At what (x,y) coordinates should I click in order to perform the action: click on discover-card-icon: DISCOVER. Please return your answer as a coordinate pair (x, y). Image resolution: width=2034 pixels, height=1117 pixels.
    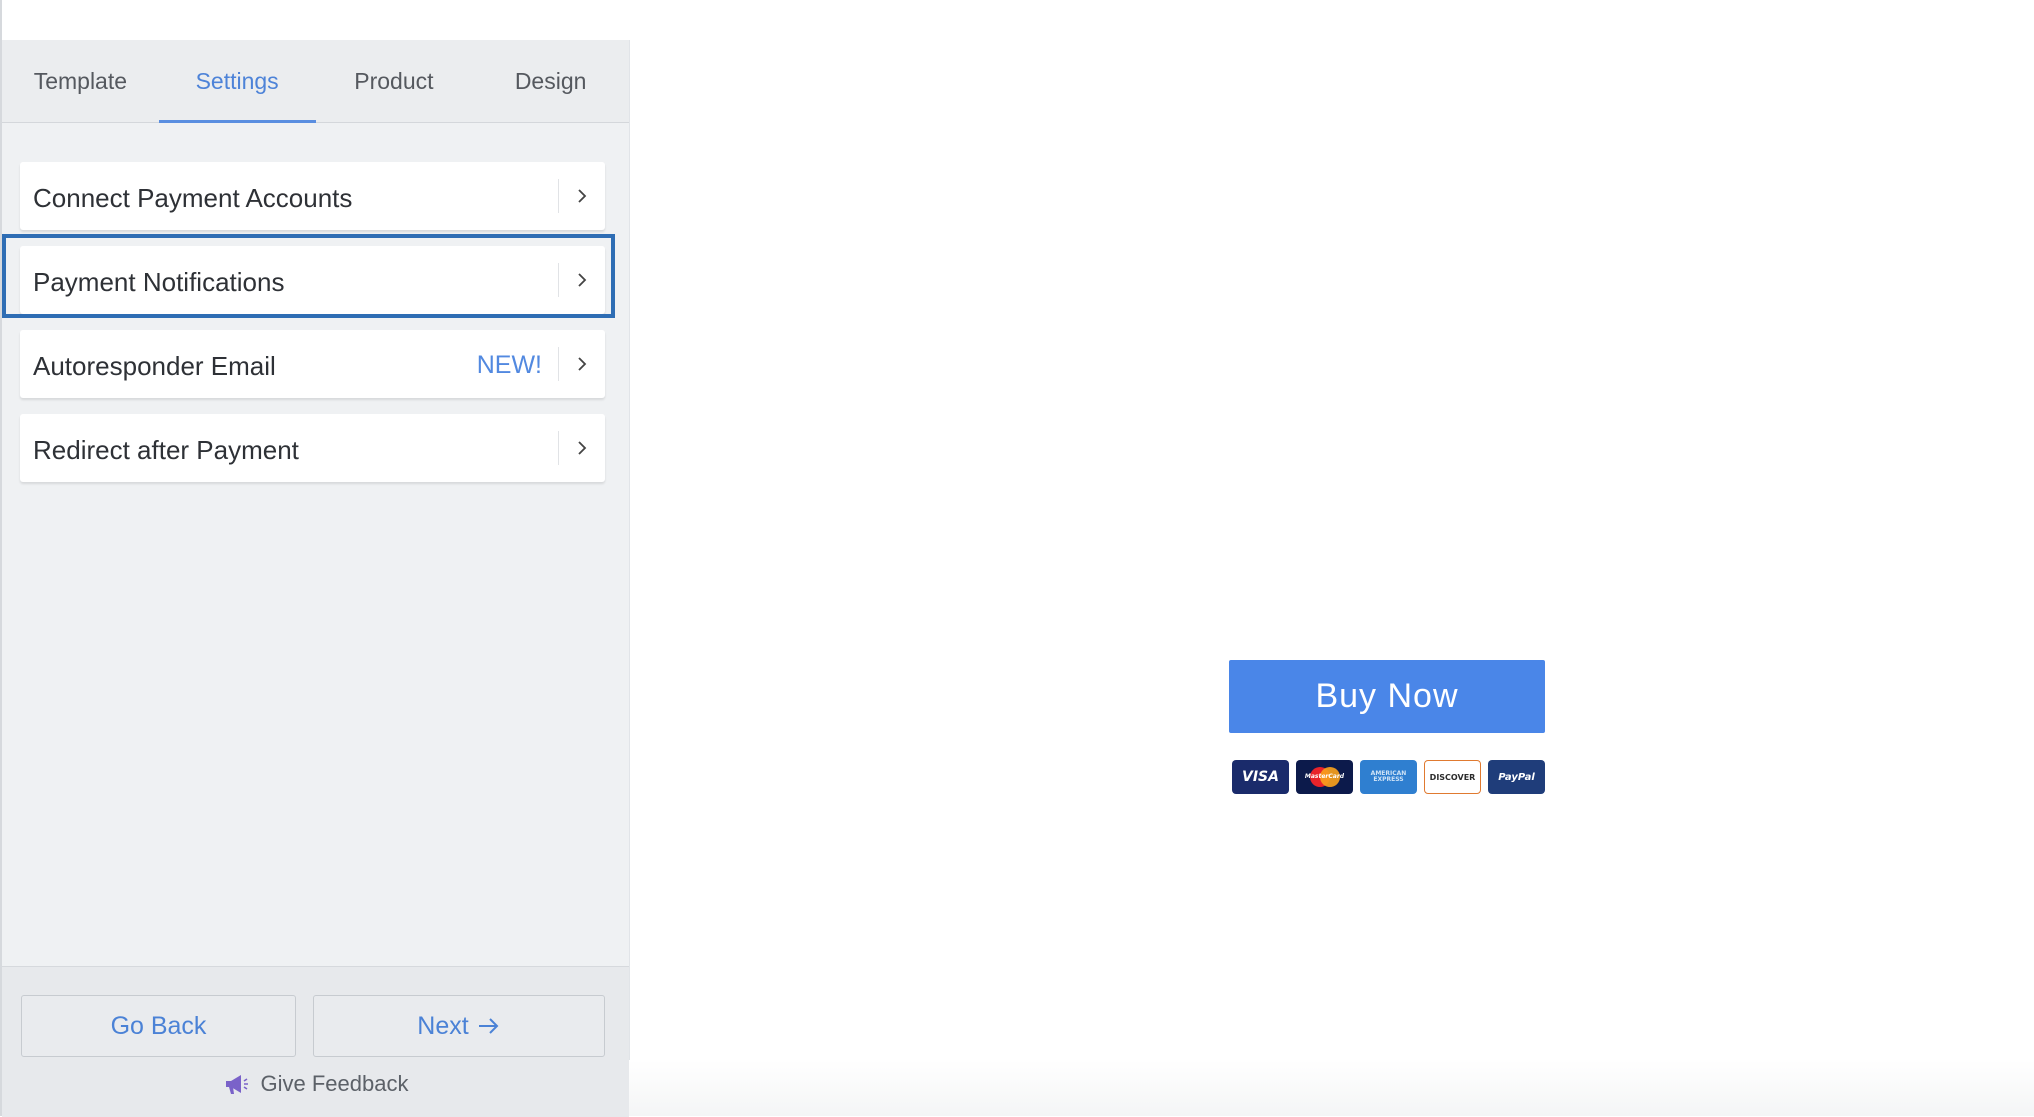
    Looking at the image, I should click on (1452, 777).